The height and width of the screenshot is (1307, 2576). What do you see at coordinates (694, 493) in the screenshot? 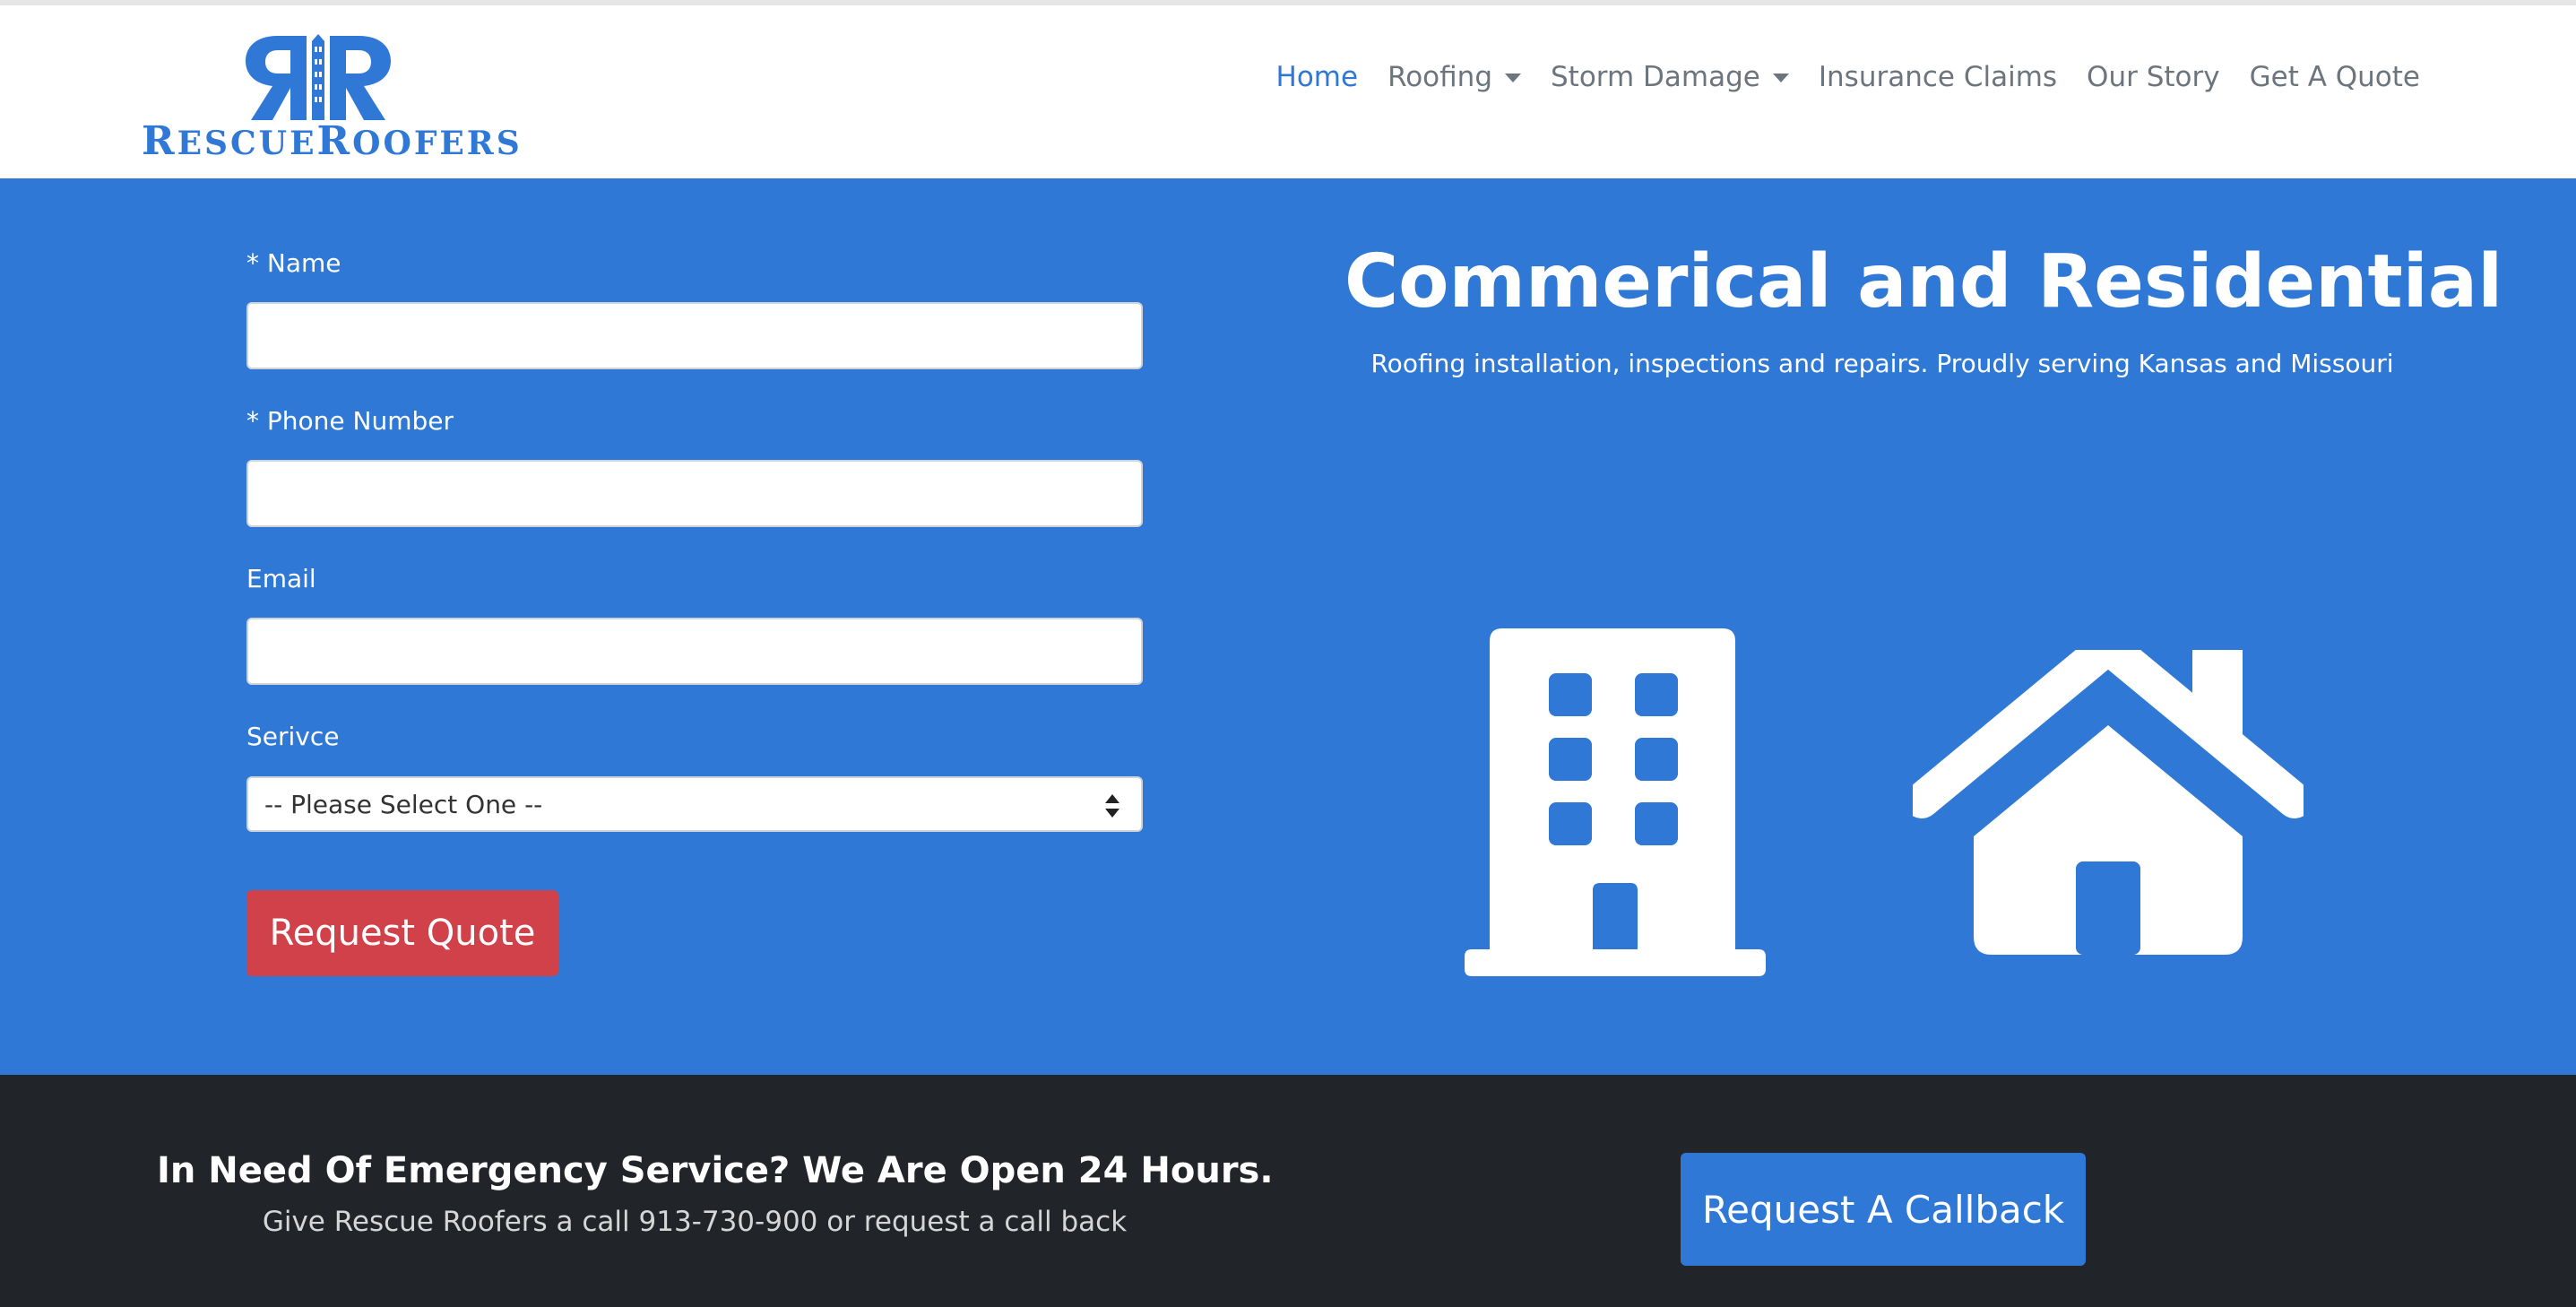
I see `phone-input` at bounding box center [694, 493].